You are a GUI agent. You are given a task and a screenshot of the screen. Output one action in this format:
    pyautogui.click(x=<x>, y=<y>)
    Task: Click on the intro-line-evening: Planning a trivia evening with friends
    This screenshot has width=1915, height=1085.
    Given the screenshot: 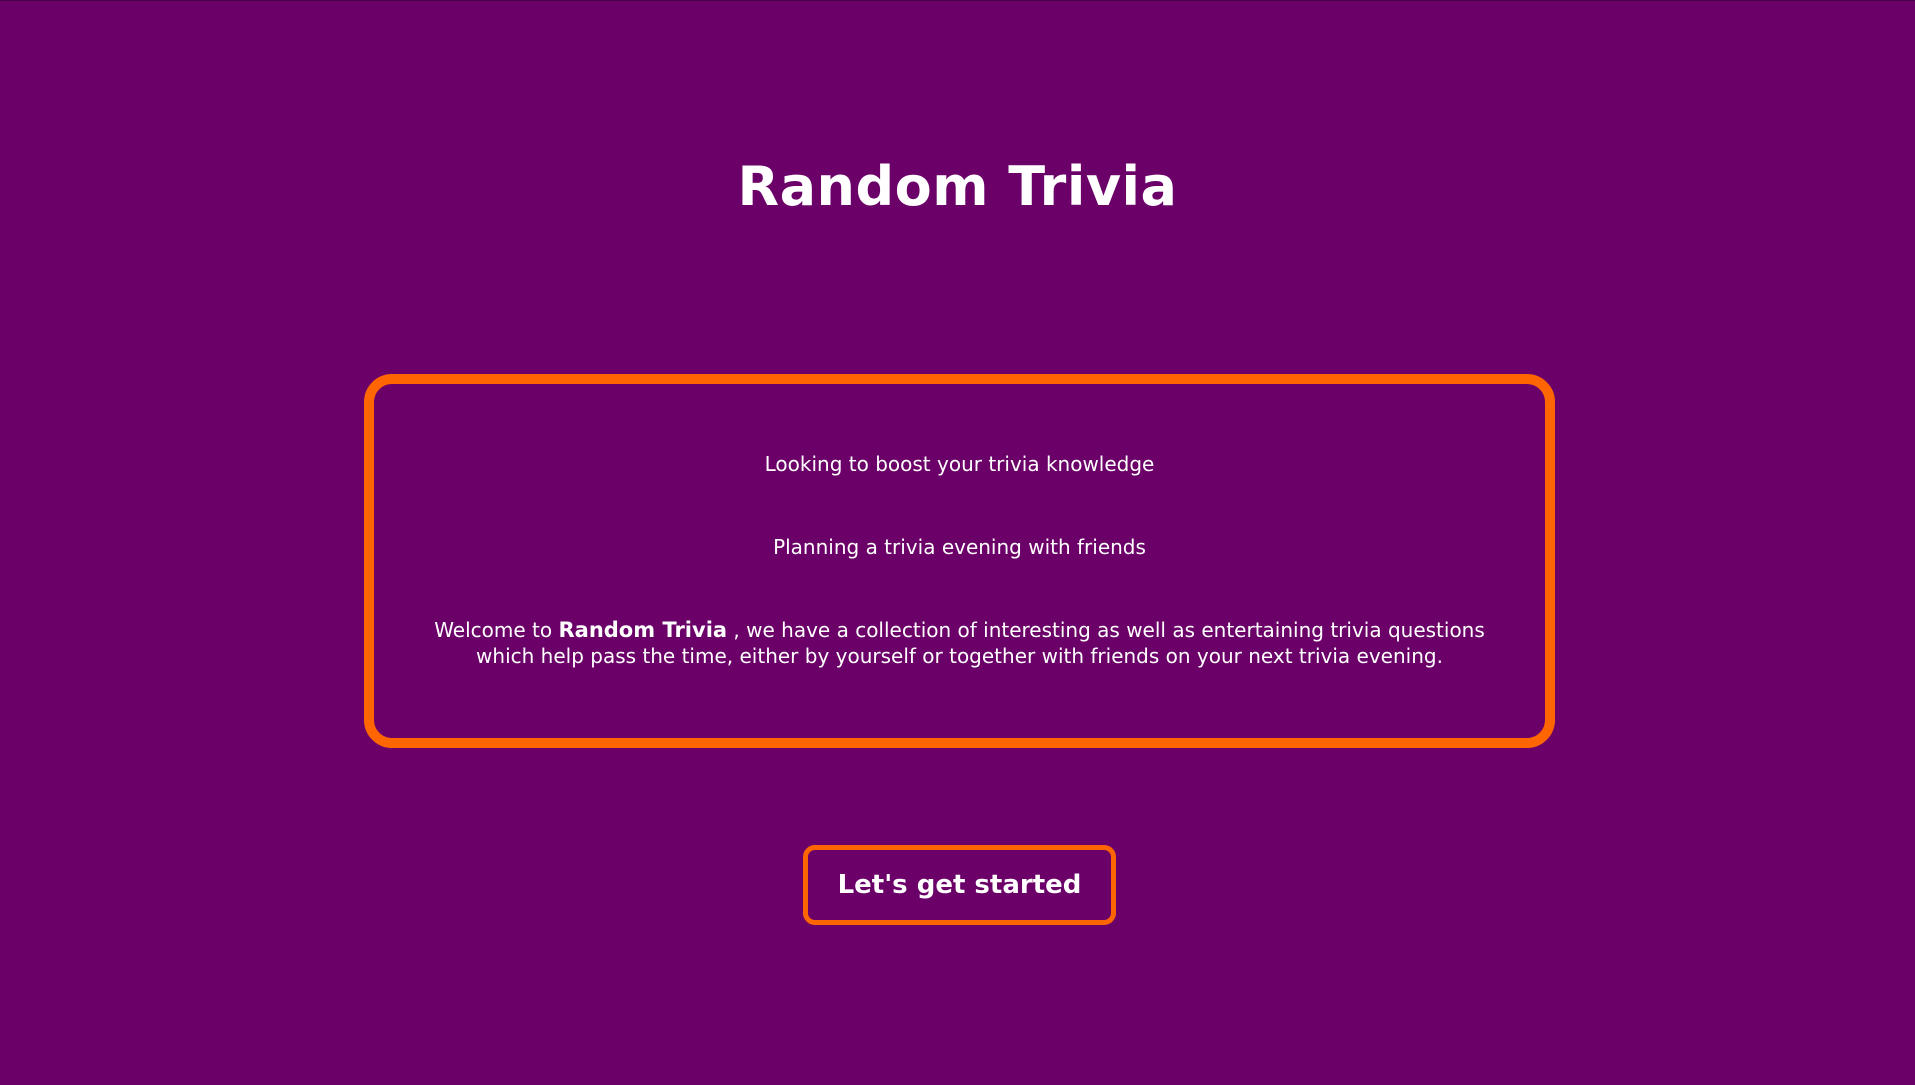 What is the action you would take?
    pyautogui.click(x=959, y=547)
    